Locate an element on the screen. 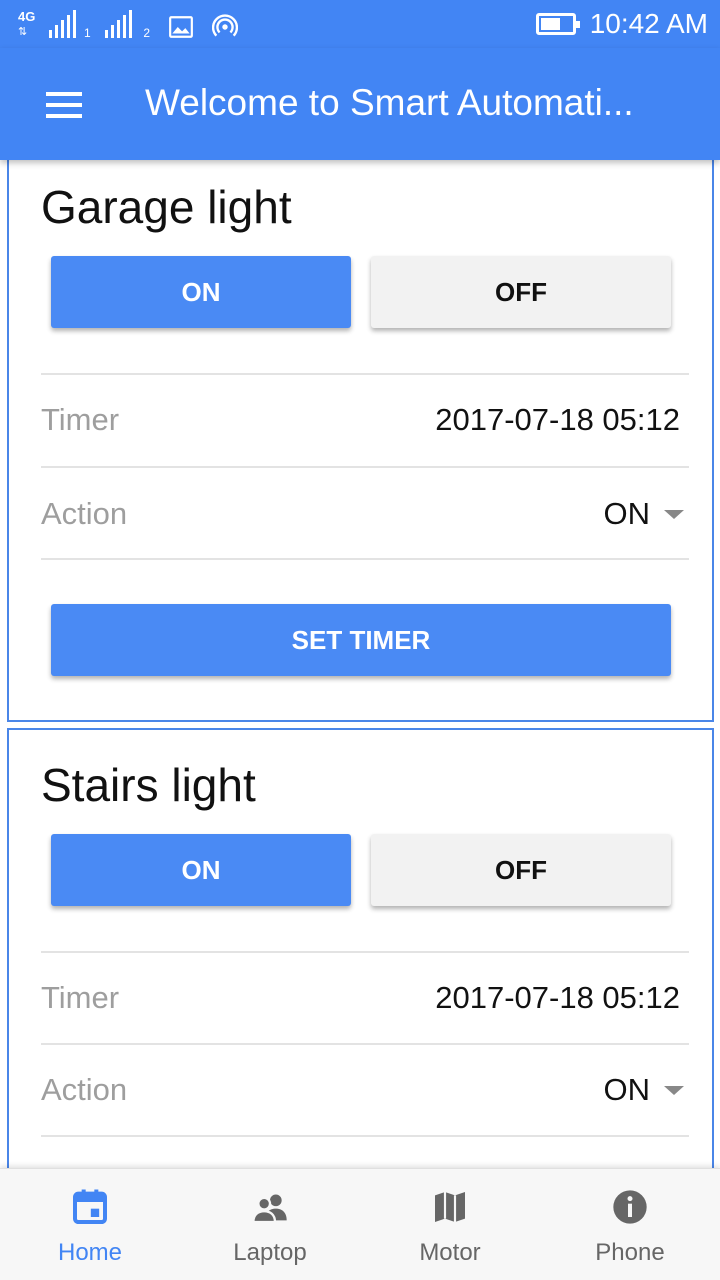  calendar-icon is located at coordinates (90, 1206).